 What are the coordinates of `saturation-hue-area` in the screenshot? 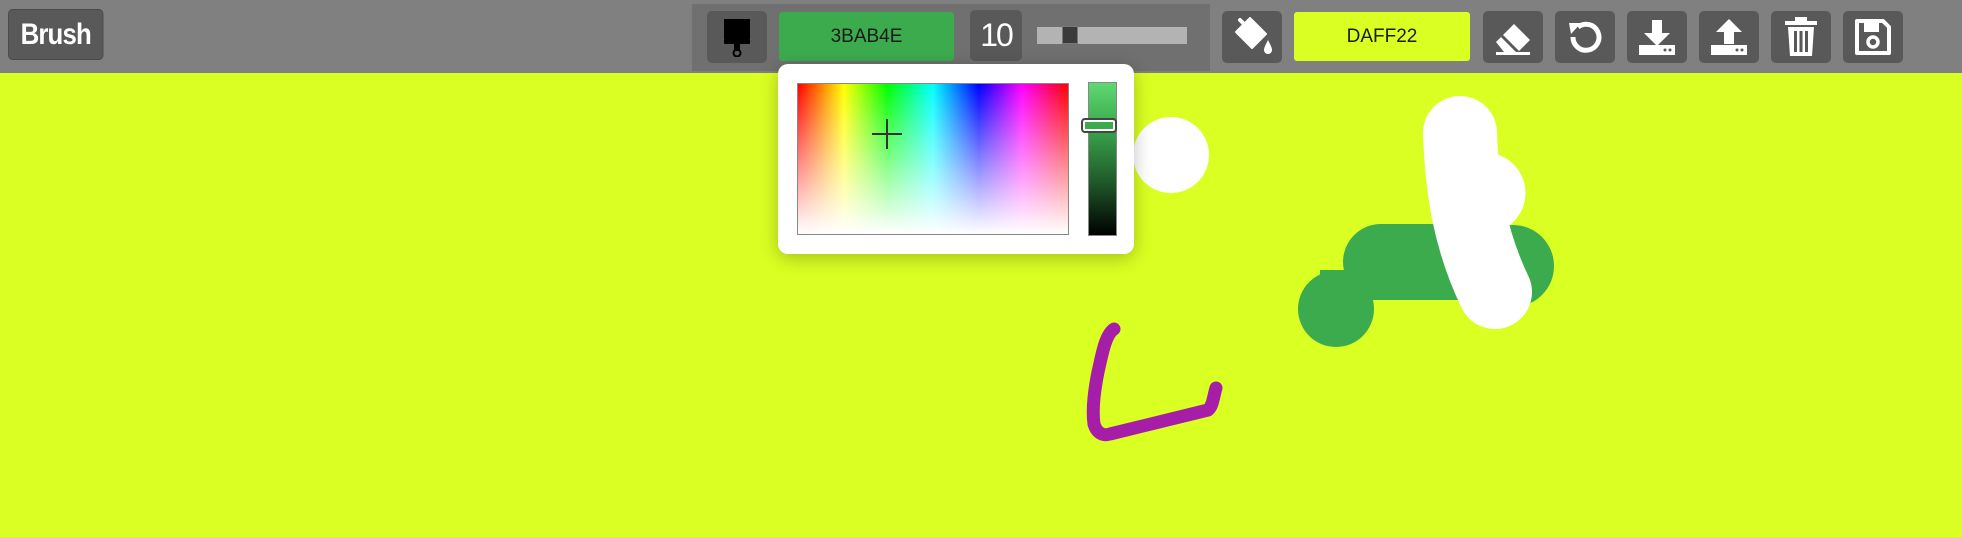 It's located at (933, 159).